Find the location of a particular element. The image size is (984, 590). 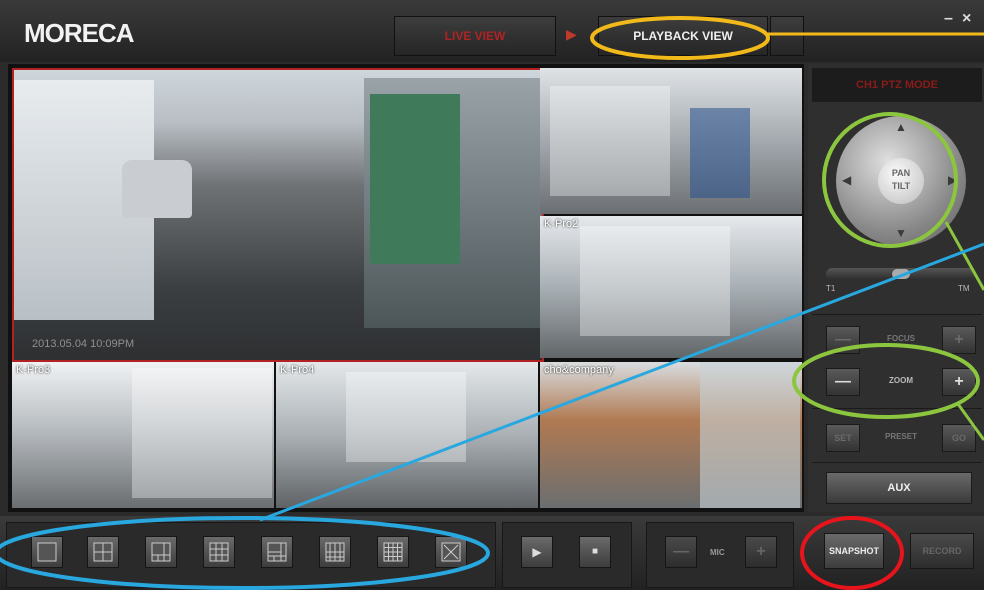

preset-row: SET PRESET GO is located at coordinates (901, 438).